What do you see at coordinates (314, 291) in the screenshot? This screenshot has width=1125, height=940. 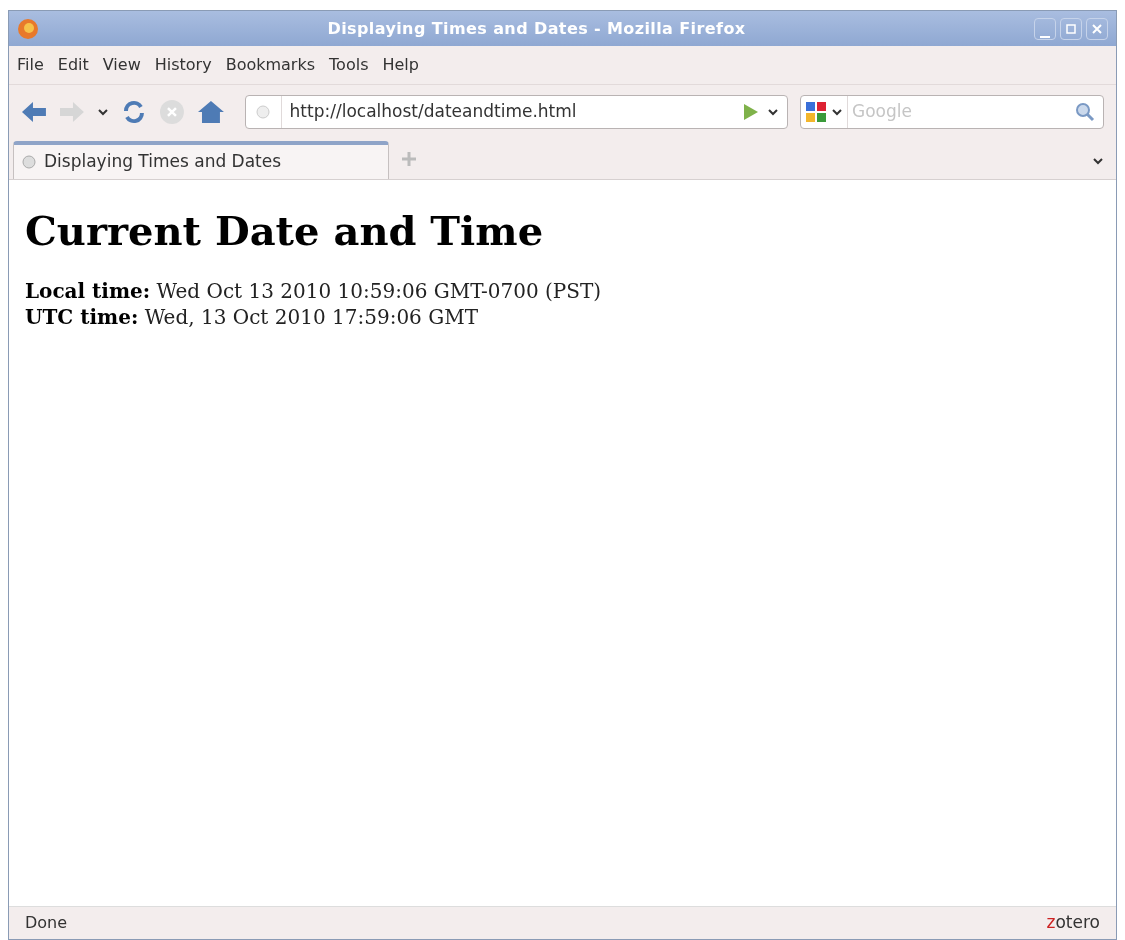 I see `time-line: Local time: Wed Oct 13 2010 10:59:06 GMT-0700 (PST)` at bounding box center [314, 291].